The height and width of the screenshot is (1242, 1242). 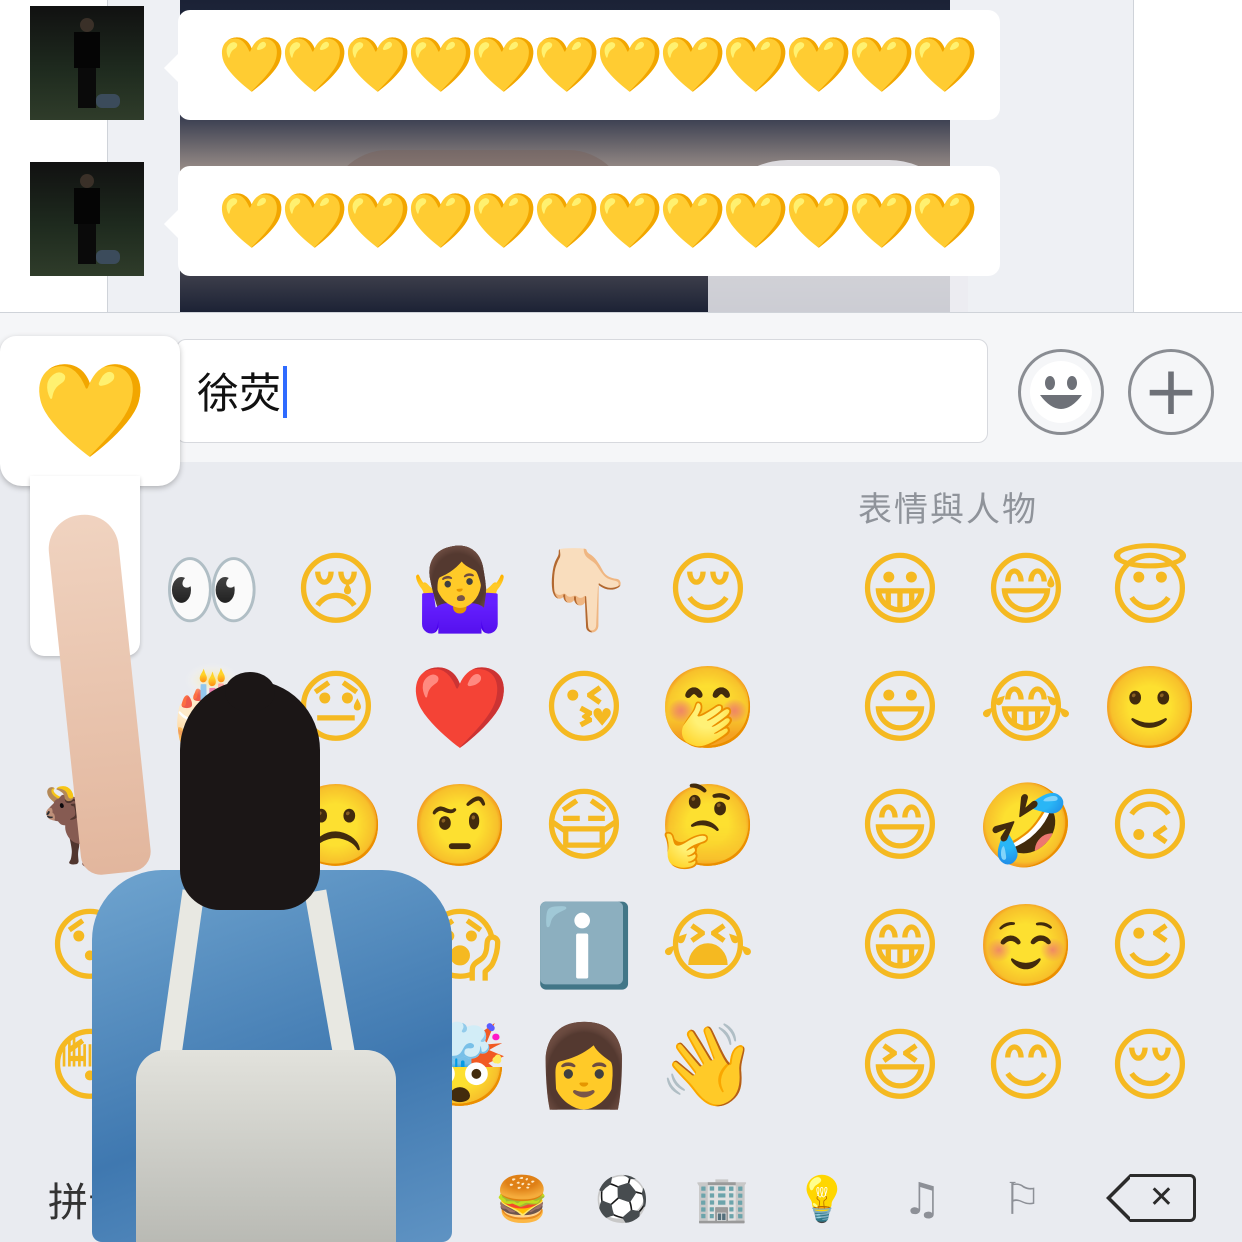 I want to click on emoji-key: 😘, so click(x=584, y=708).